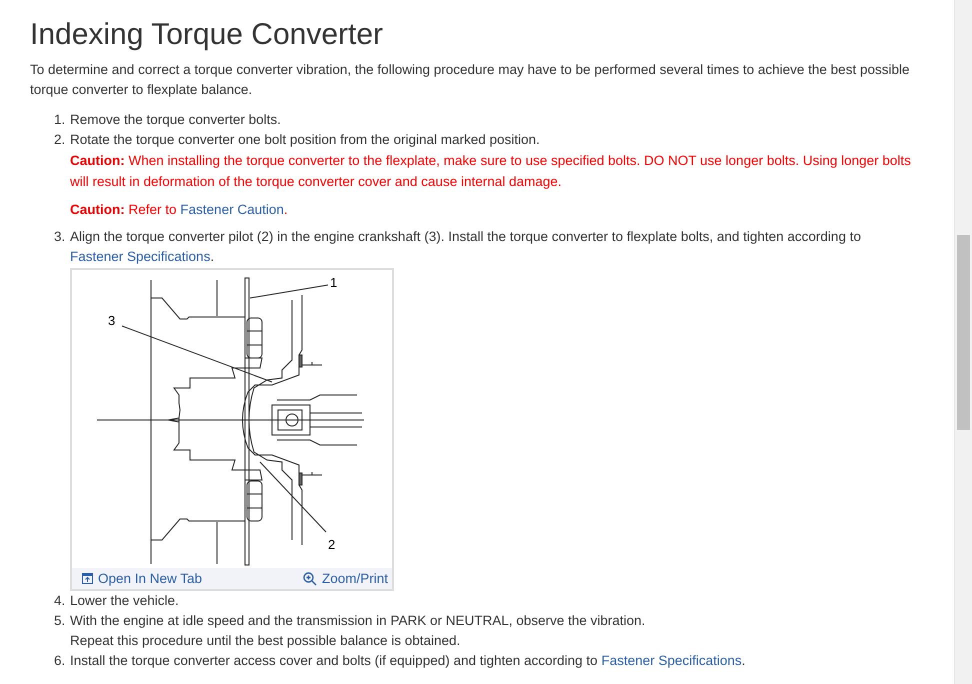 This screenshot has width=972, height=684. What do you see at coordinates (60, 140) in the screenshot?
I see `step-number: 2.` at bounding box center [60, 140].